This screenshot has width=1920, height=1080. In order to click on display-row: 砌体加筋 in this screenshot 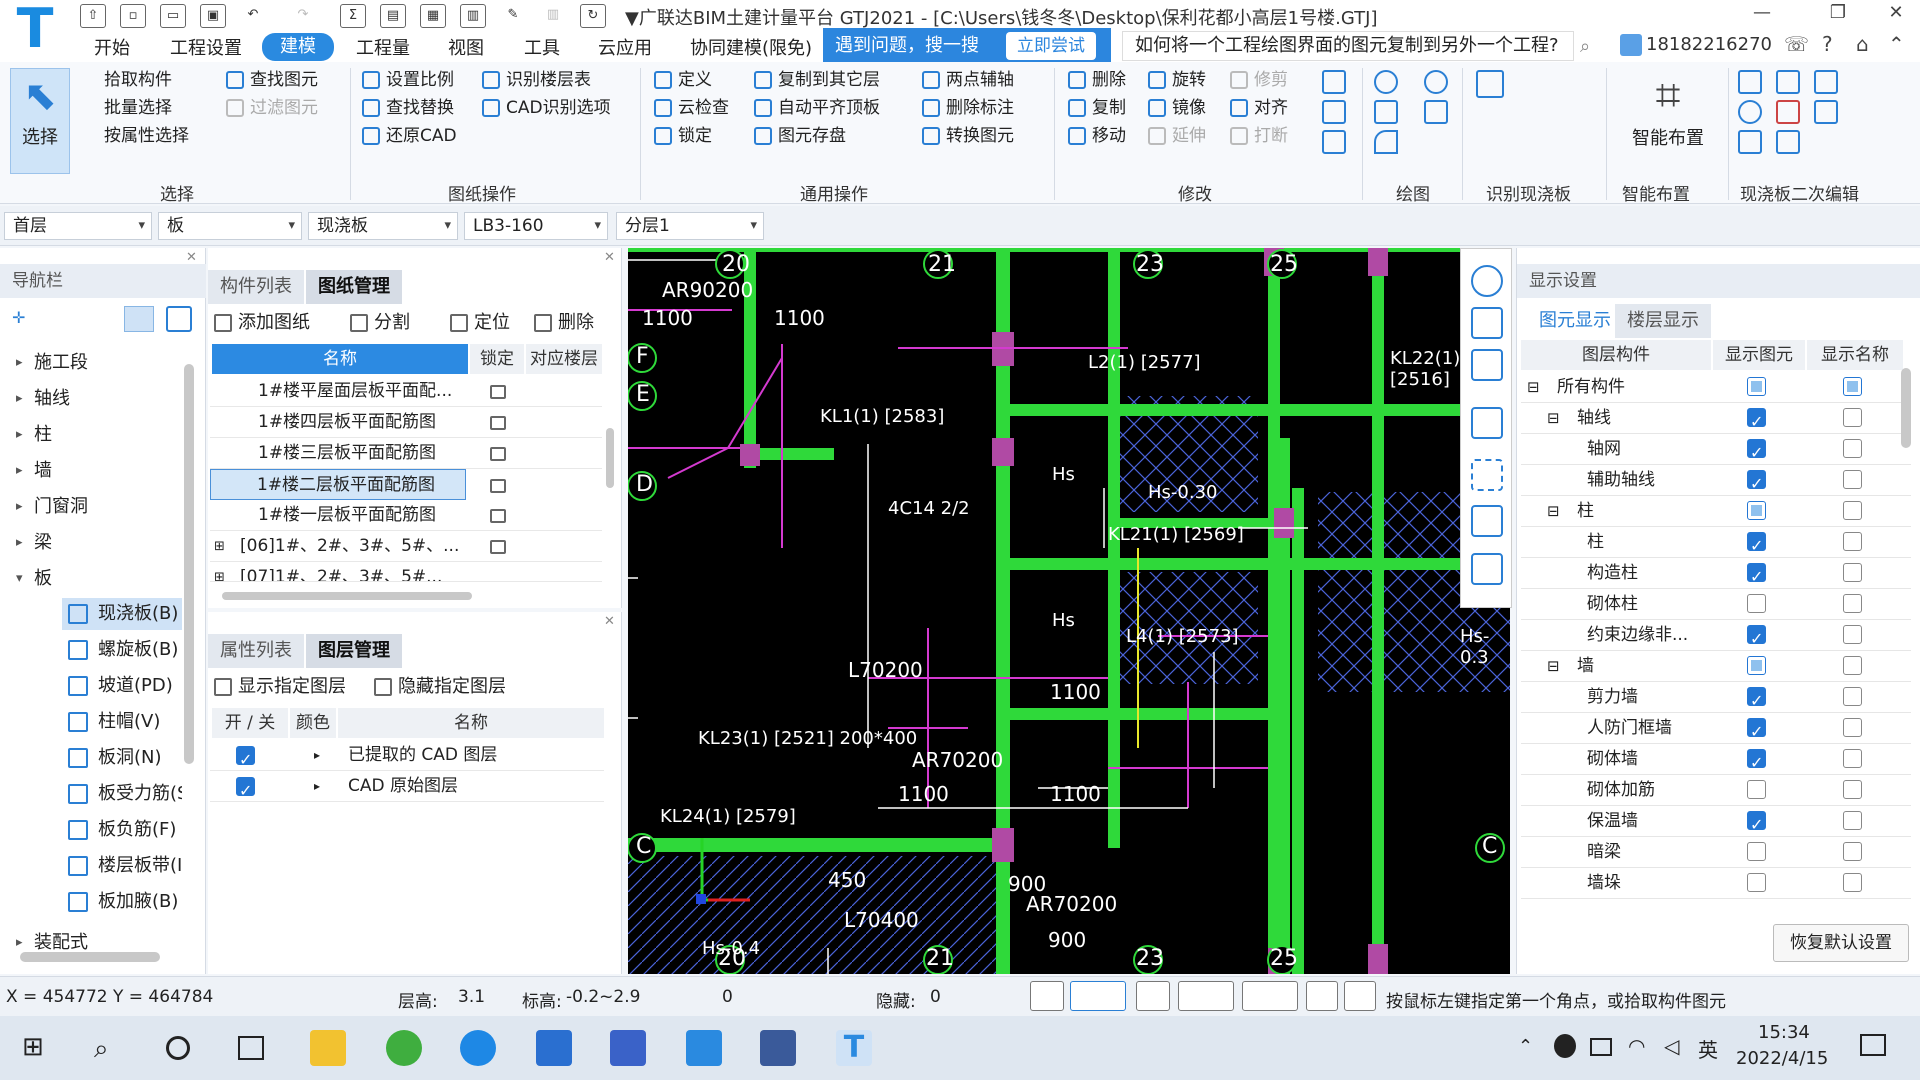, I will do `click(1716, 790)`.